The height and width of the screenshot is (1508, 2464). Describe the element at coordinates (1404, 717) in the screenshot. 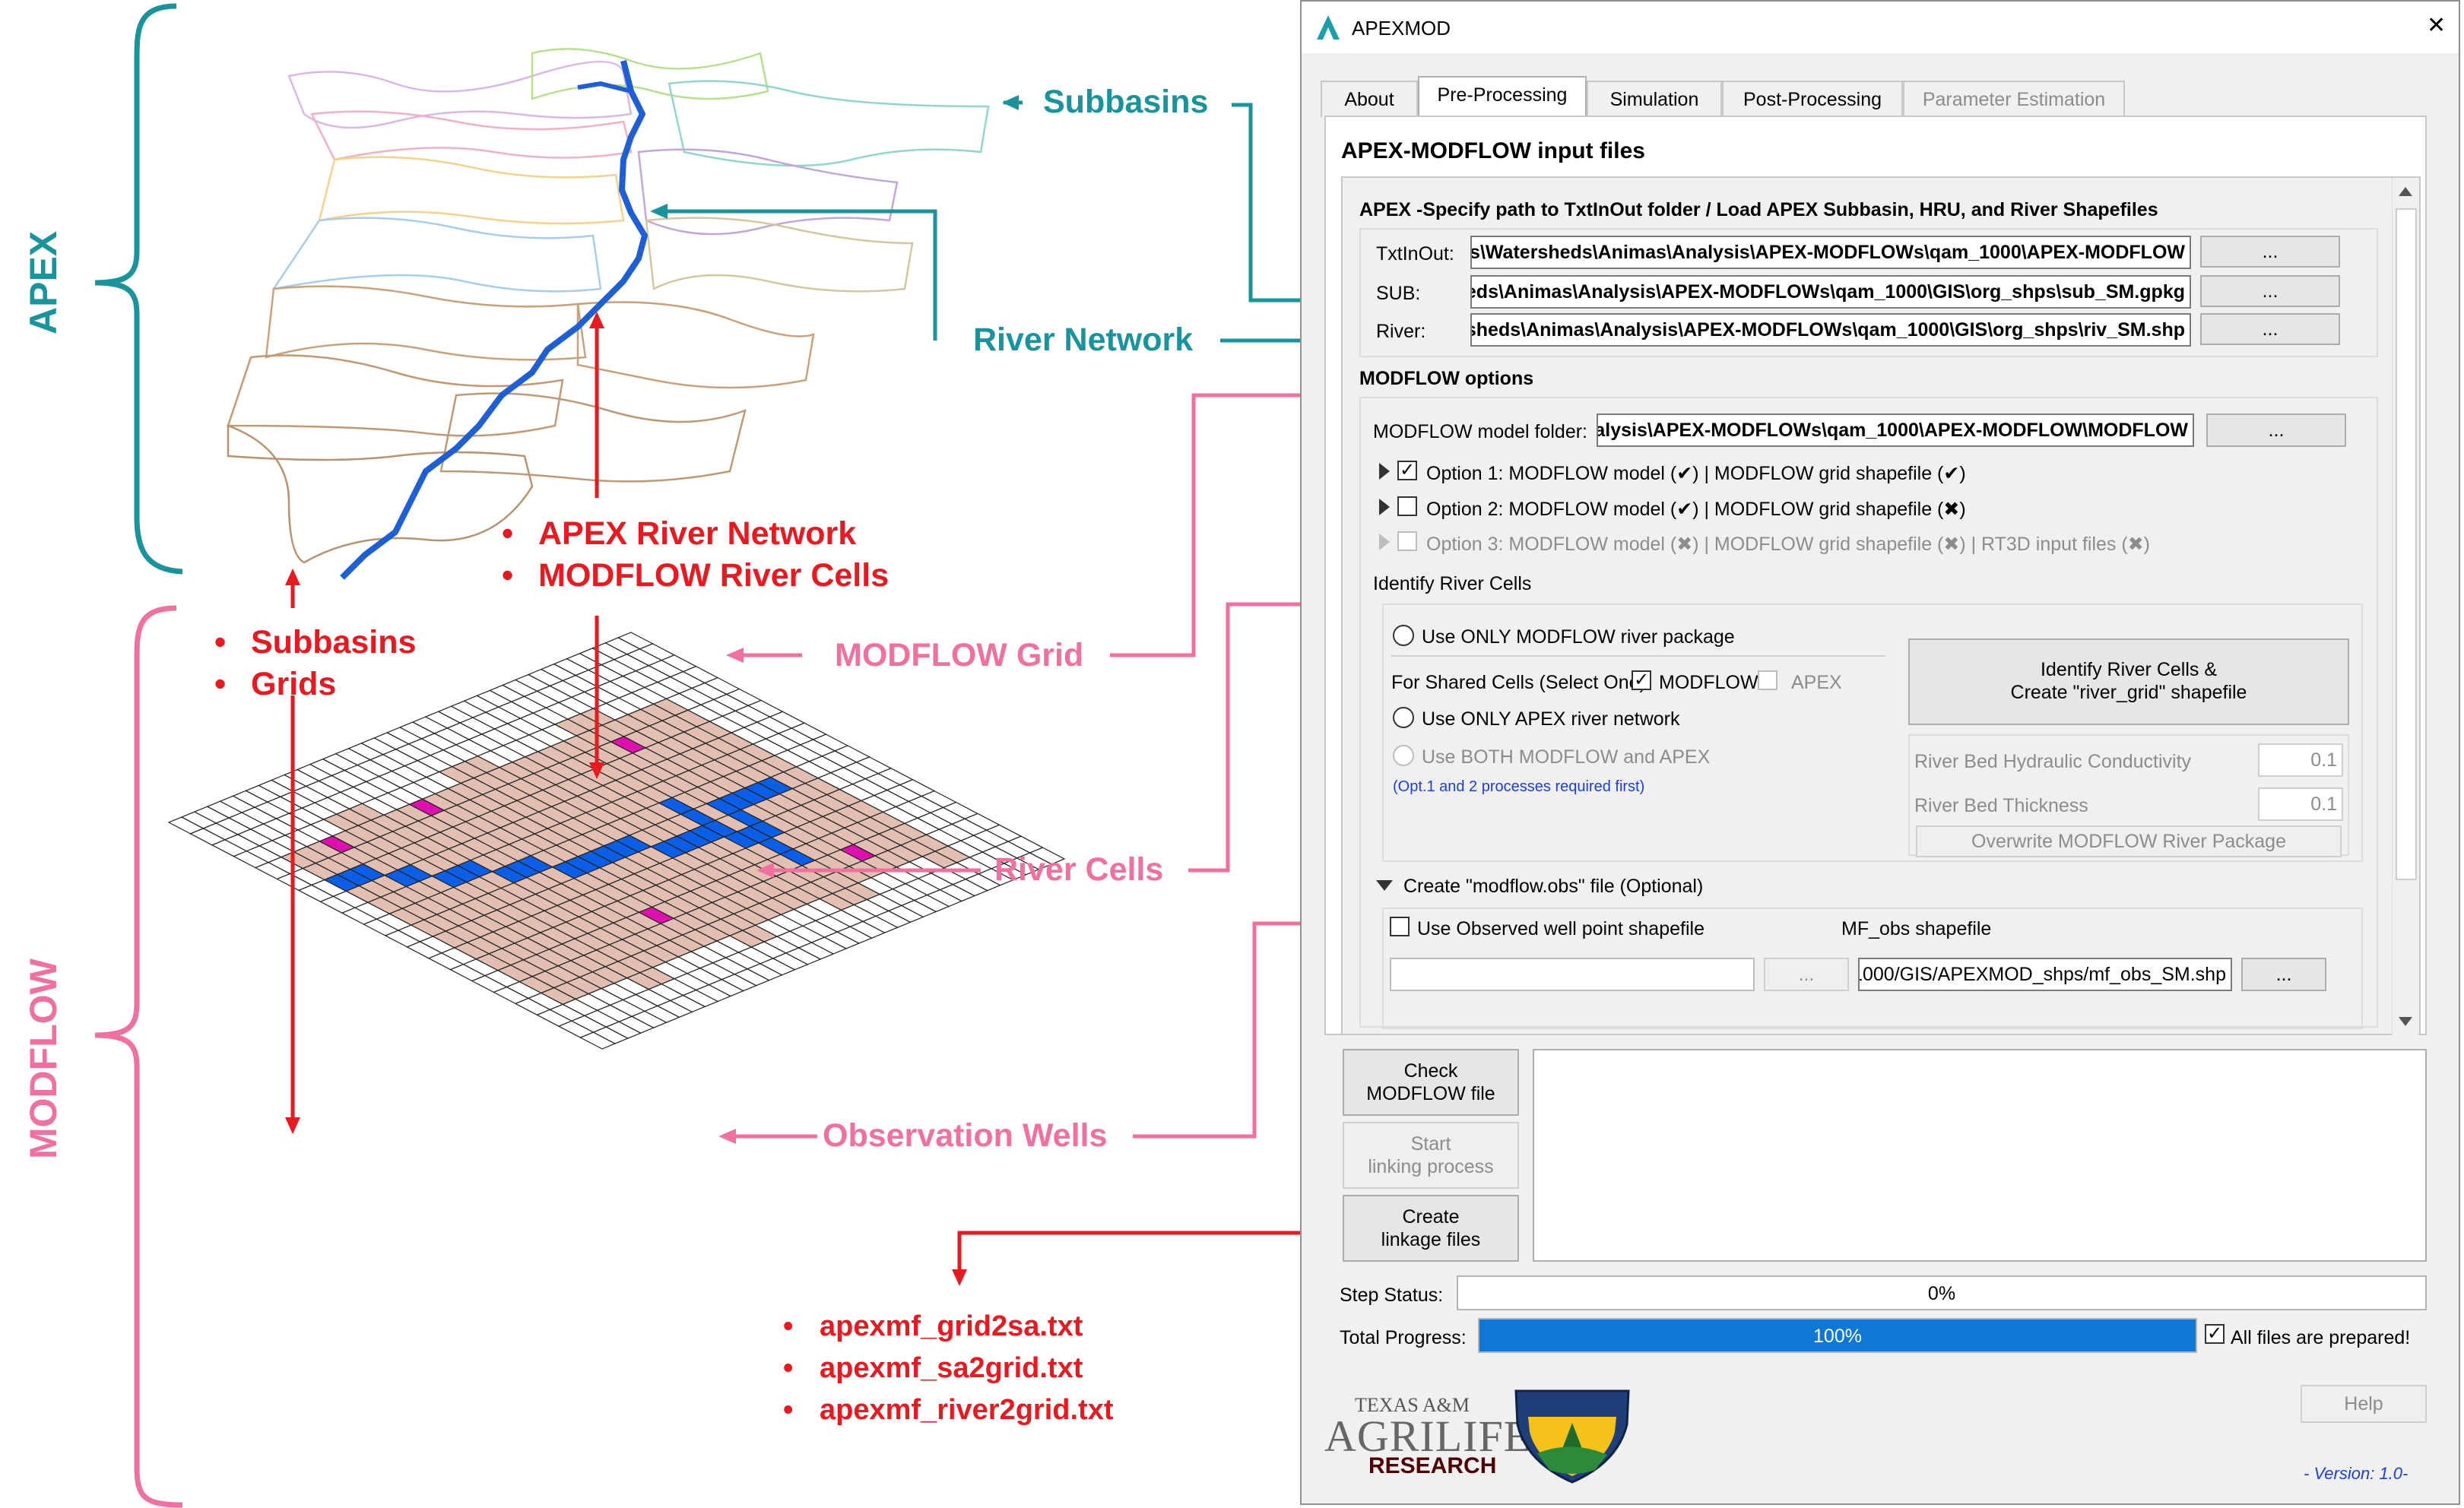

I see `apex-only-radio` at that location.